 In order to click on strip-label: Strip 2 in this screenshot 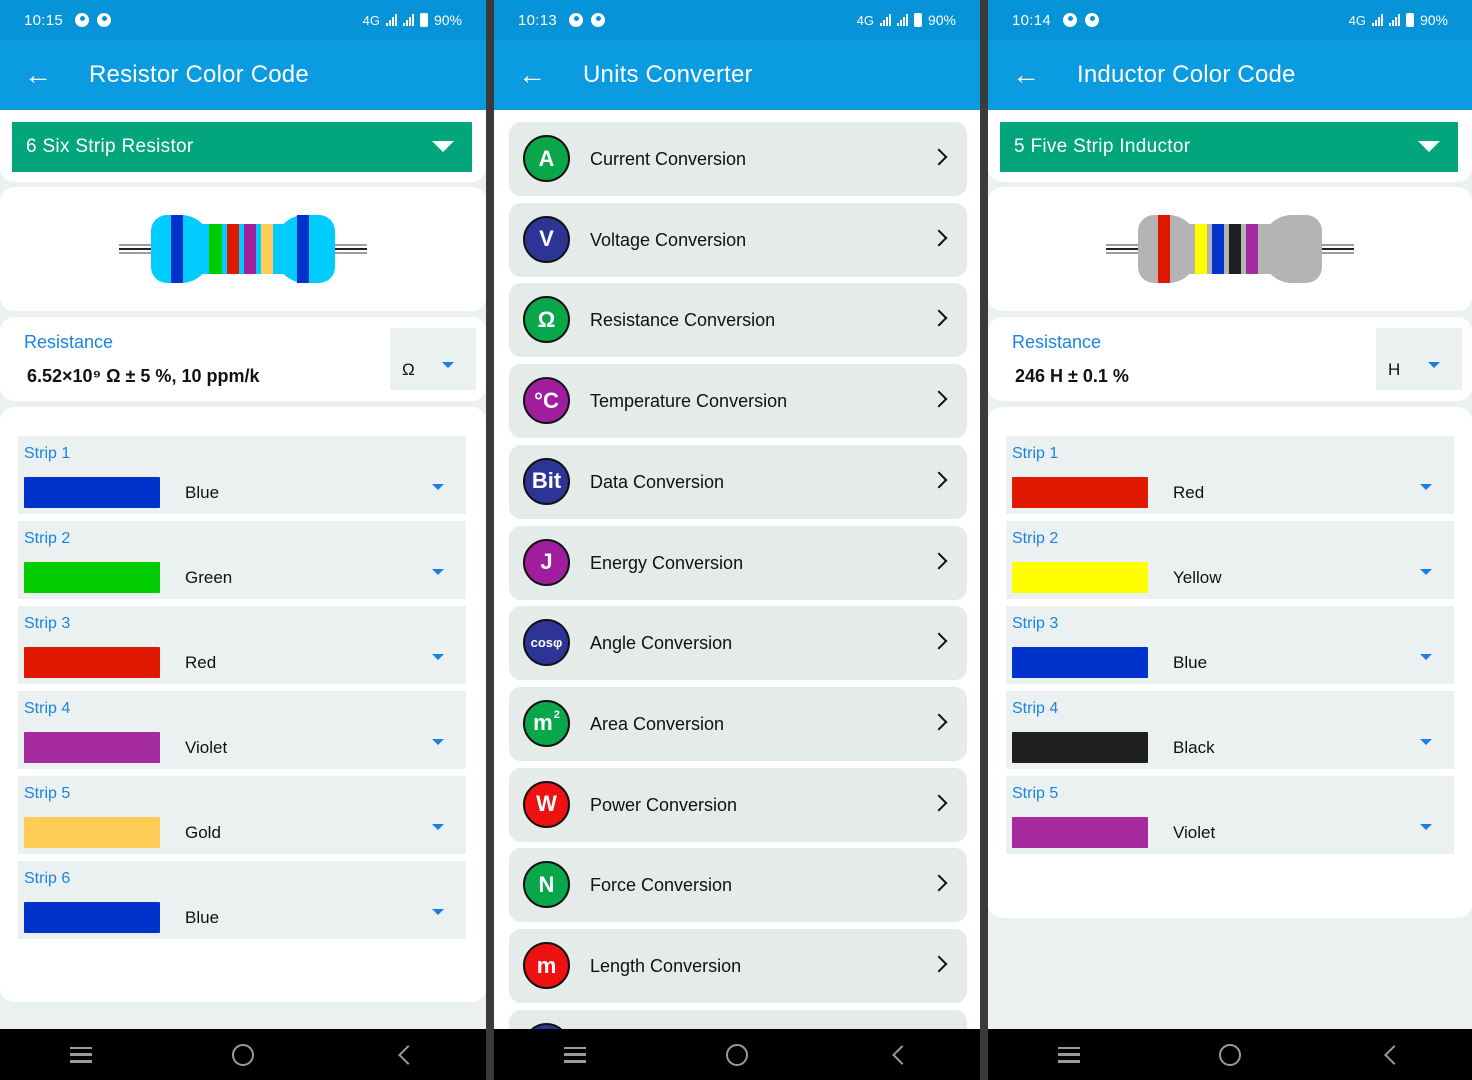, I will do `click(1035, 538)`.